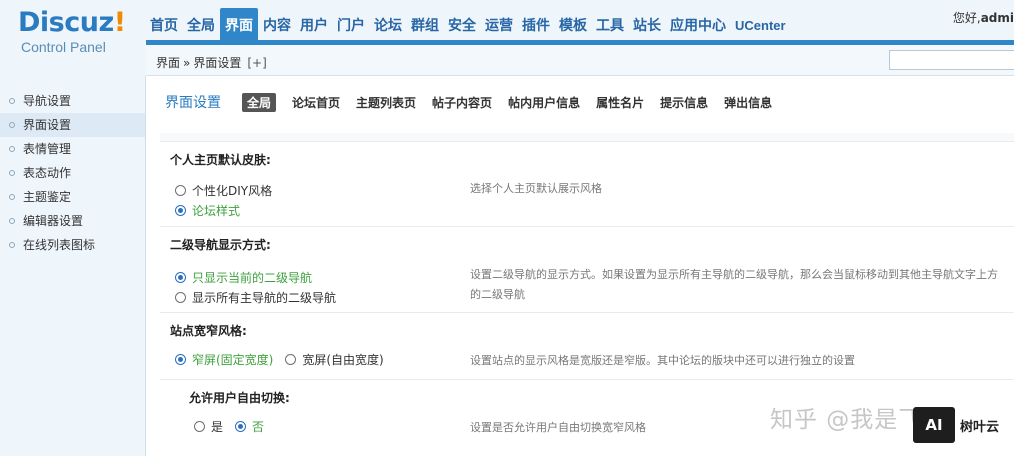 The width and height of the screenshot is (1014, 456). Describe the element at coordinates (277, 25) in the screenshot. I see `nav-item: 内容` at that location.